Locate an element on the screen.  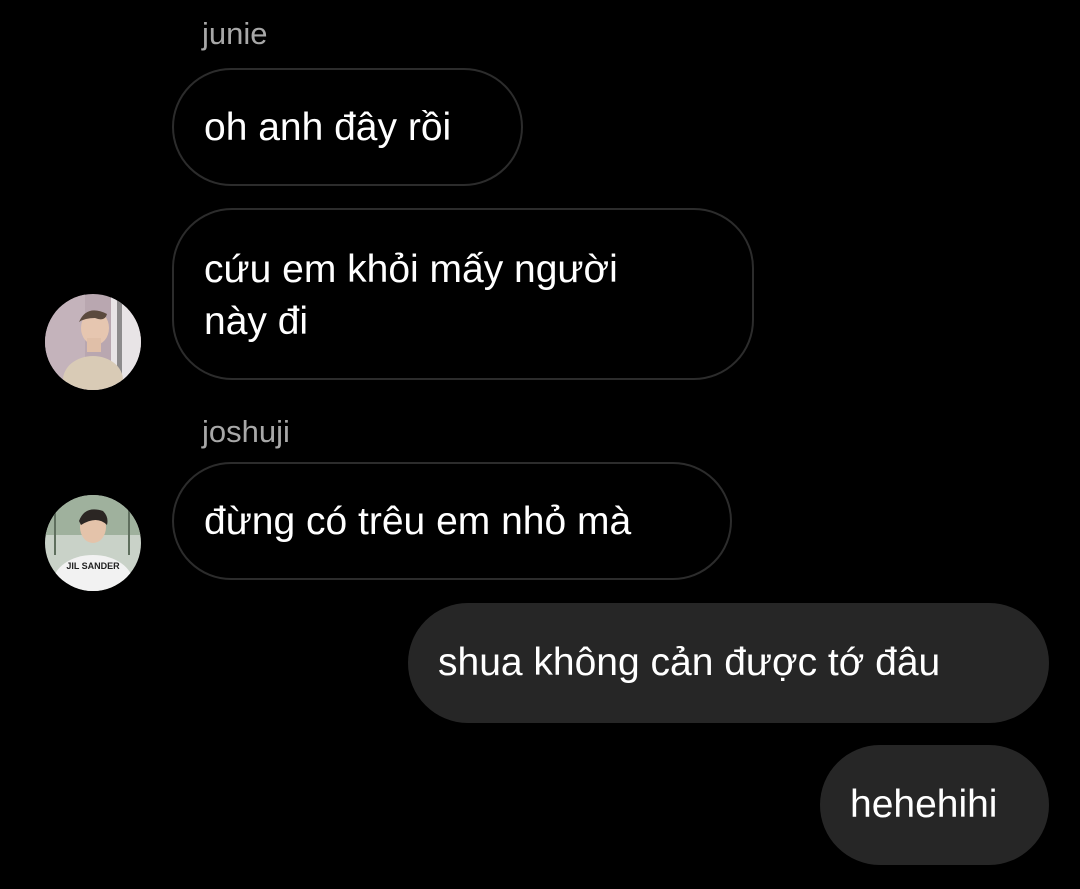
profile-photo-icon: JIL SANDER is located at coordinates (93, 543).